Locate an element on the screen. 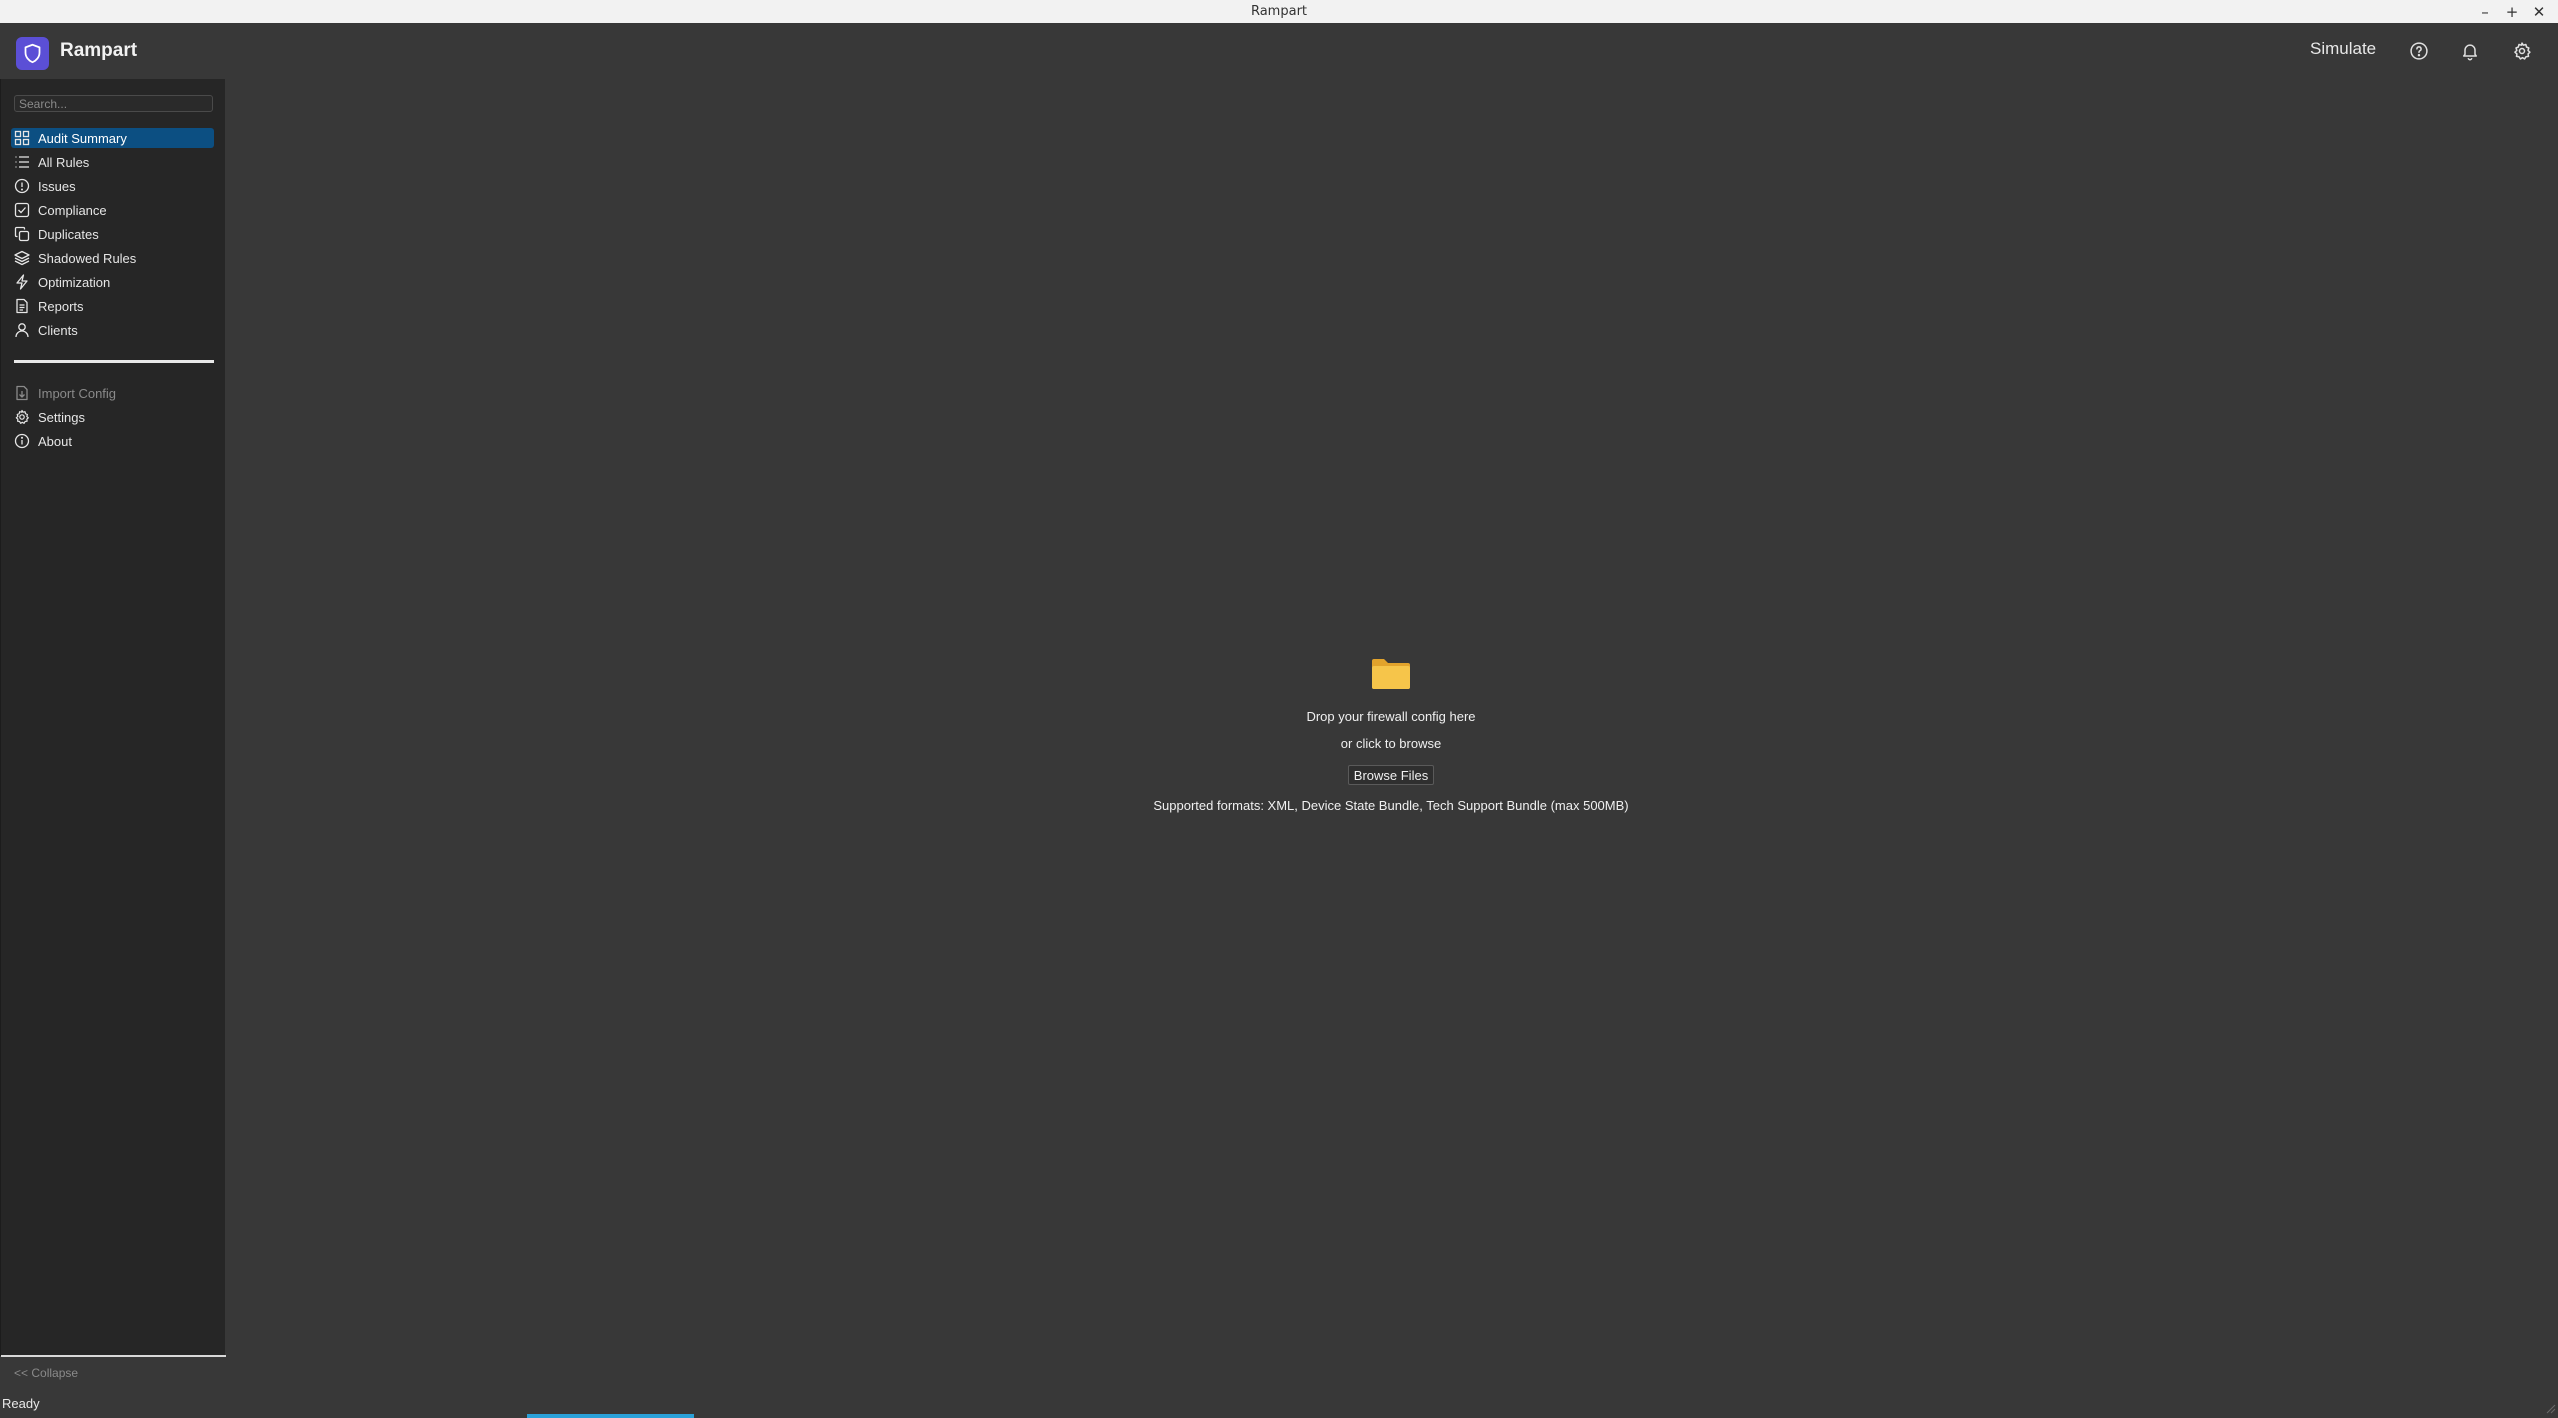  progress-track is located at coordinates (1279, 1416).